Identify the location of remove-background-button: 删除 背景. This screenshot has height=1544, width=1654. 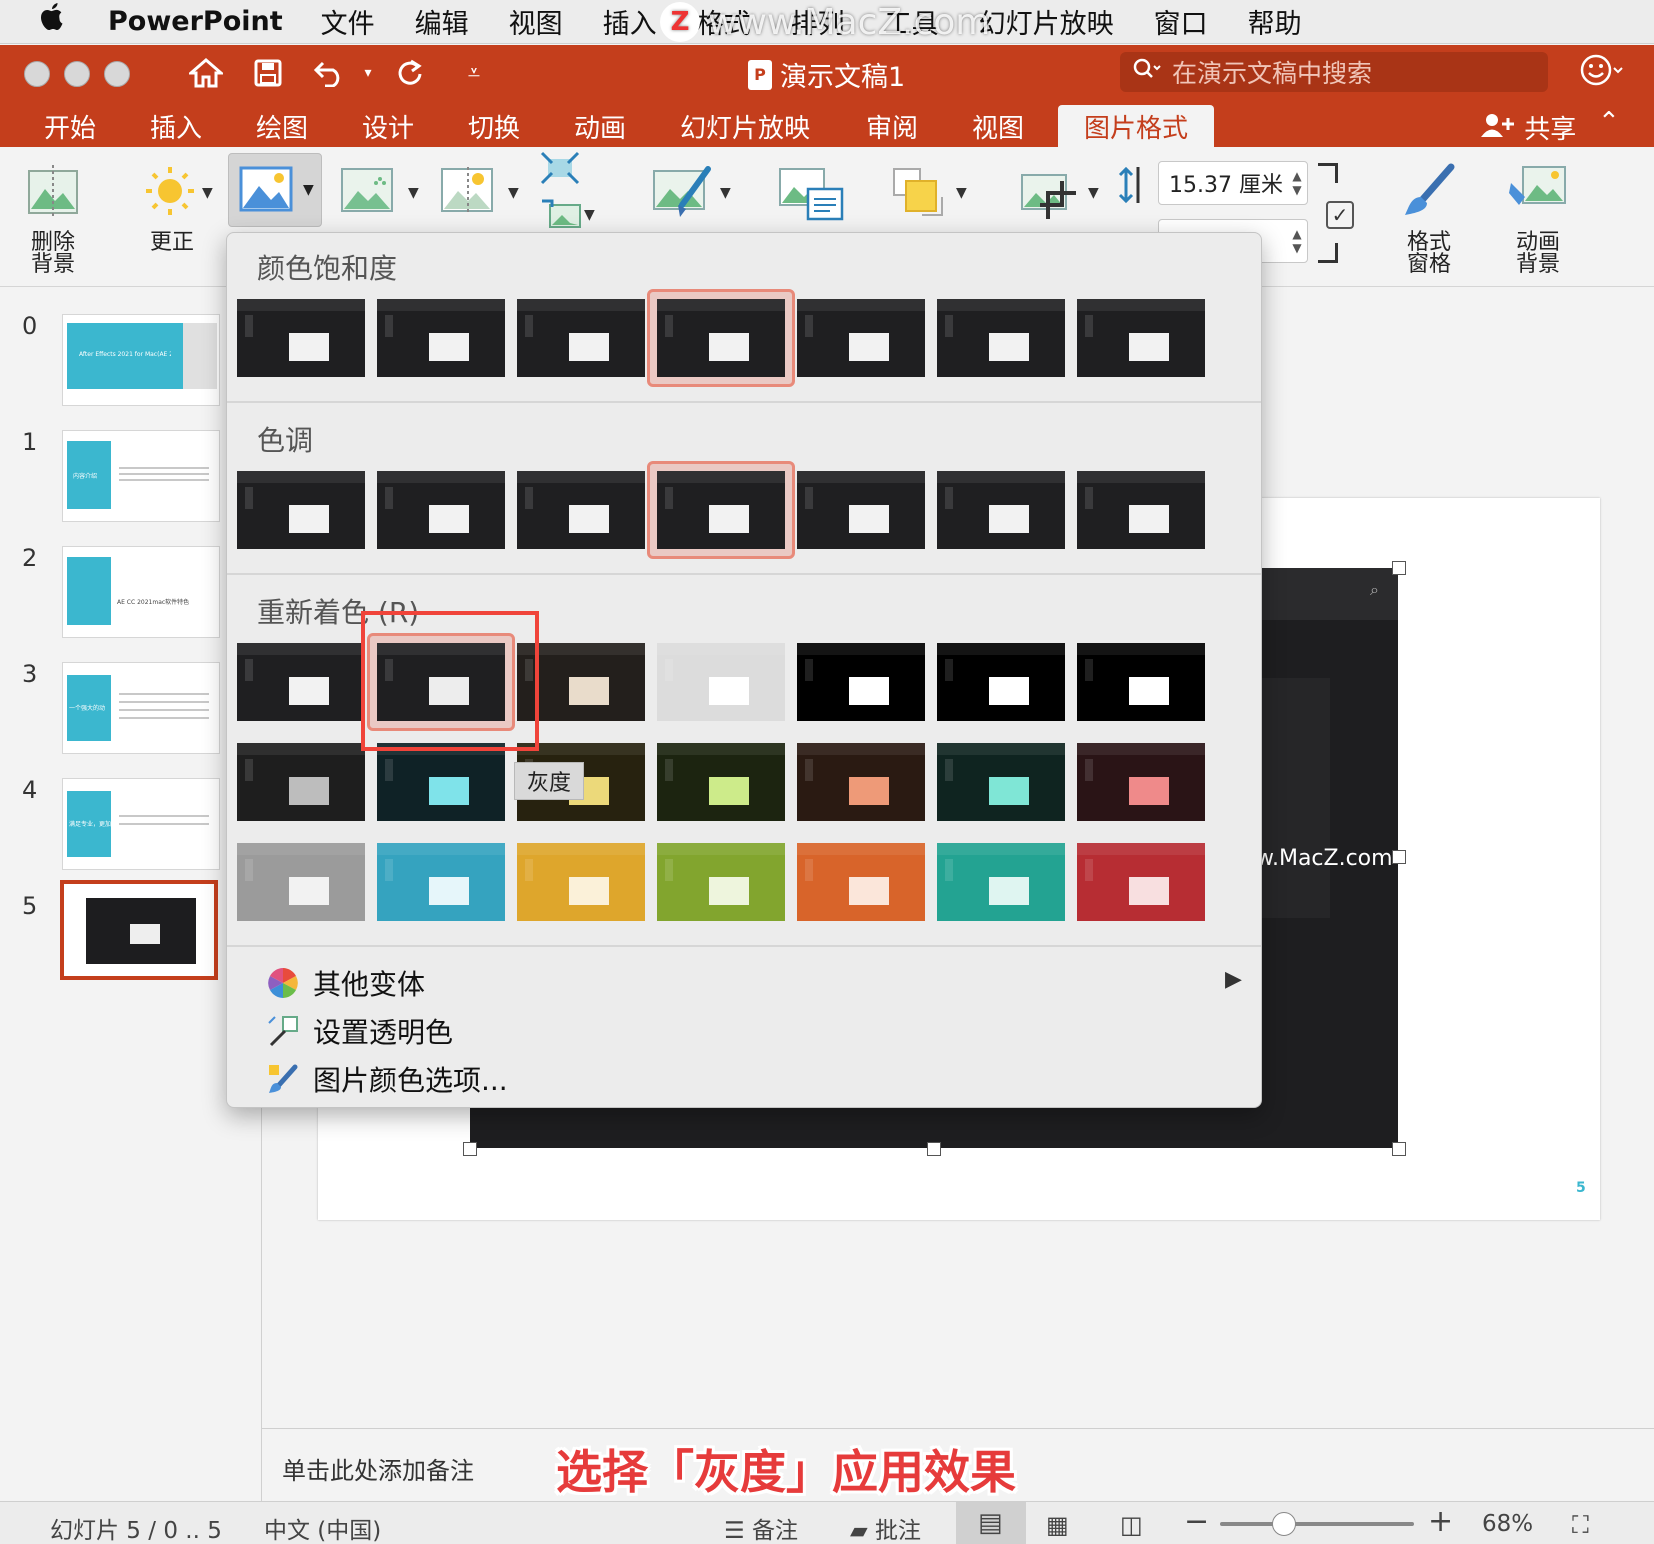
(53, 219).